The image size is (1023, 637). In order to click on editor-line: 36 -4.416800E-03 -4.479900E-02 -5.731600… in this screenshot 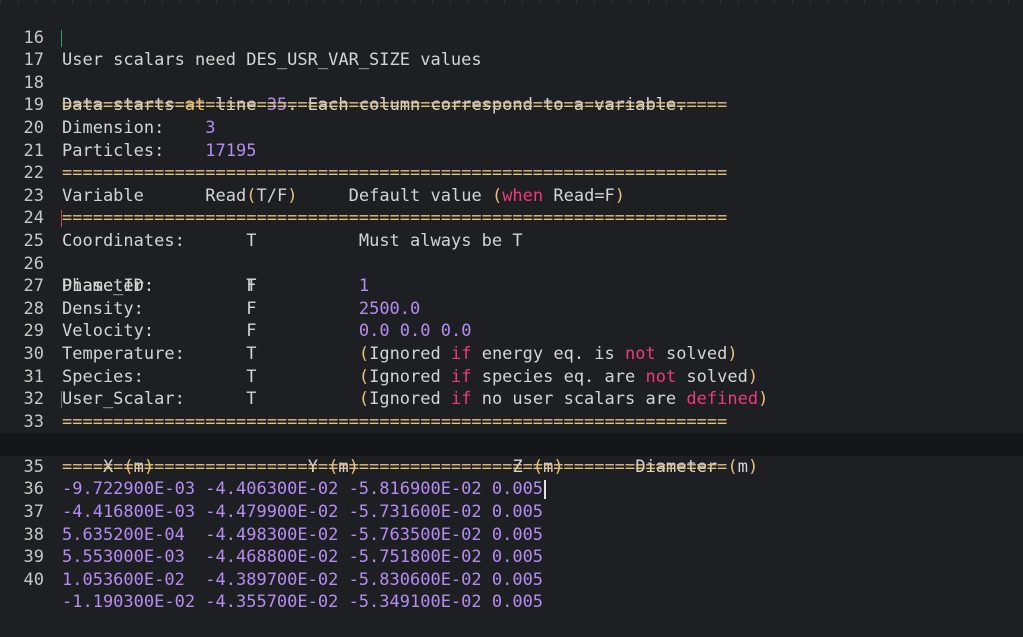, I will do `click(511, 489)`.